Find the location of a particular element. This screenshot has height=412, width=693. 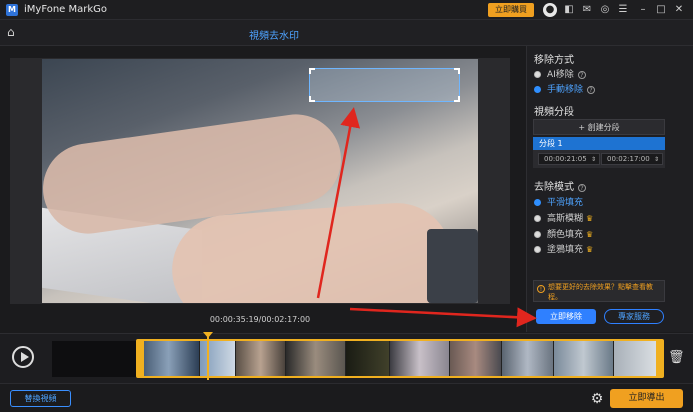

arrow-to-remove-button is located at coordinates (443, 317).